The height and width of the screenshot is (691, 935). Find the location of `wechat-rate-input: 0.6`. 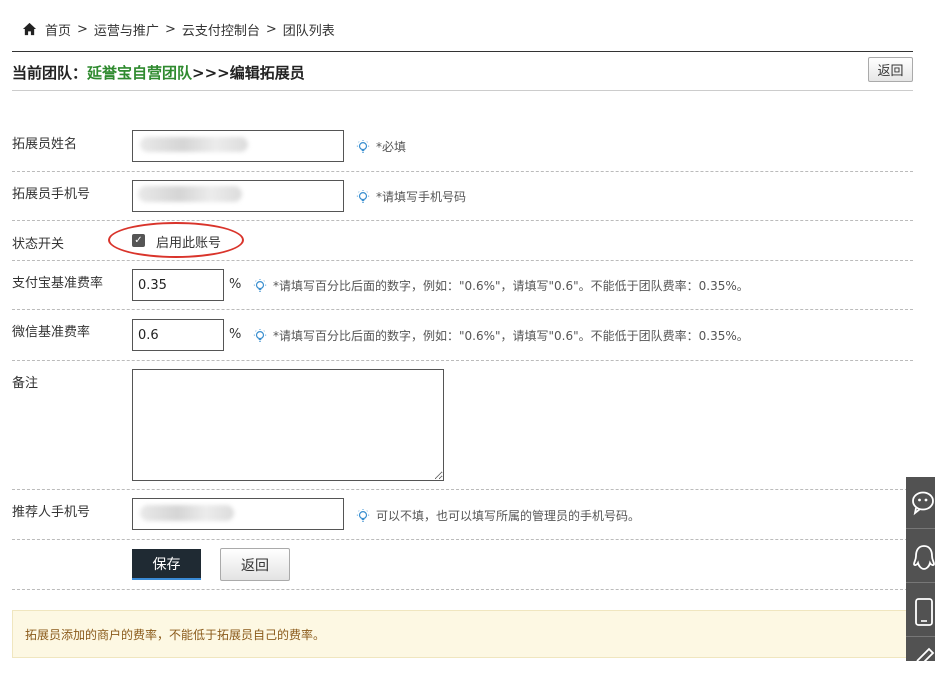

wechat-rate-input: 0.6 is located at coordinates (178, 335).